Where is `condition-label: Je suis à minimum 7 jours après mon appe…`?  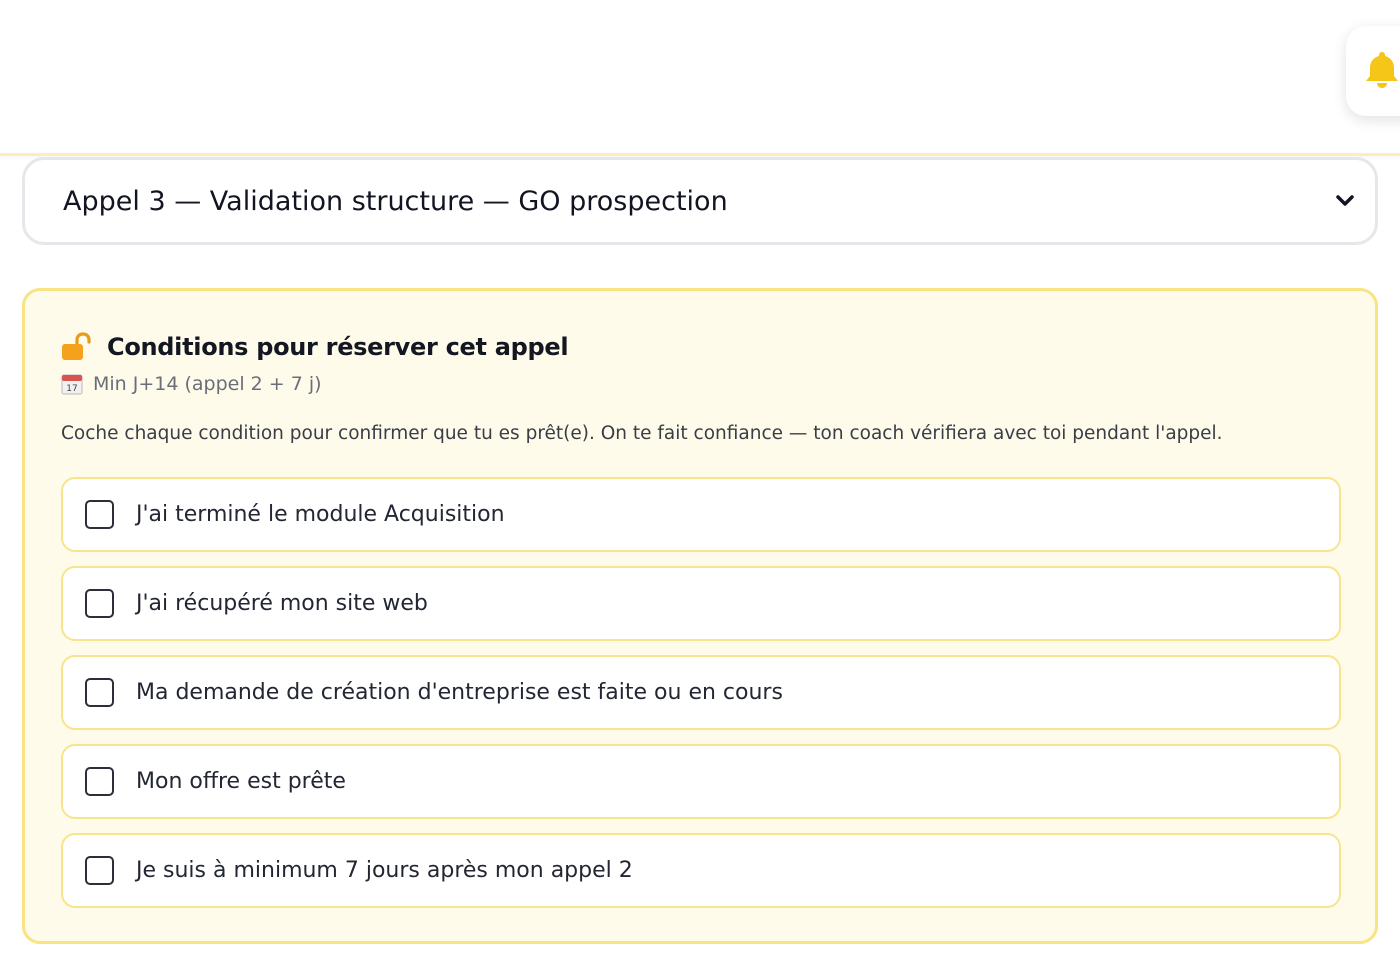
condition-label: Je suis à minimum 7 jours après mon appe… is located at coordinates (384, 870).